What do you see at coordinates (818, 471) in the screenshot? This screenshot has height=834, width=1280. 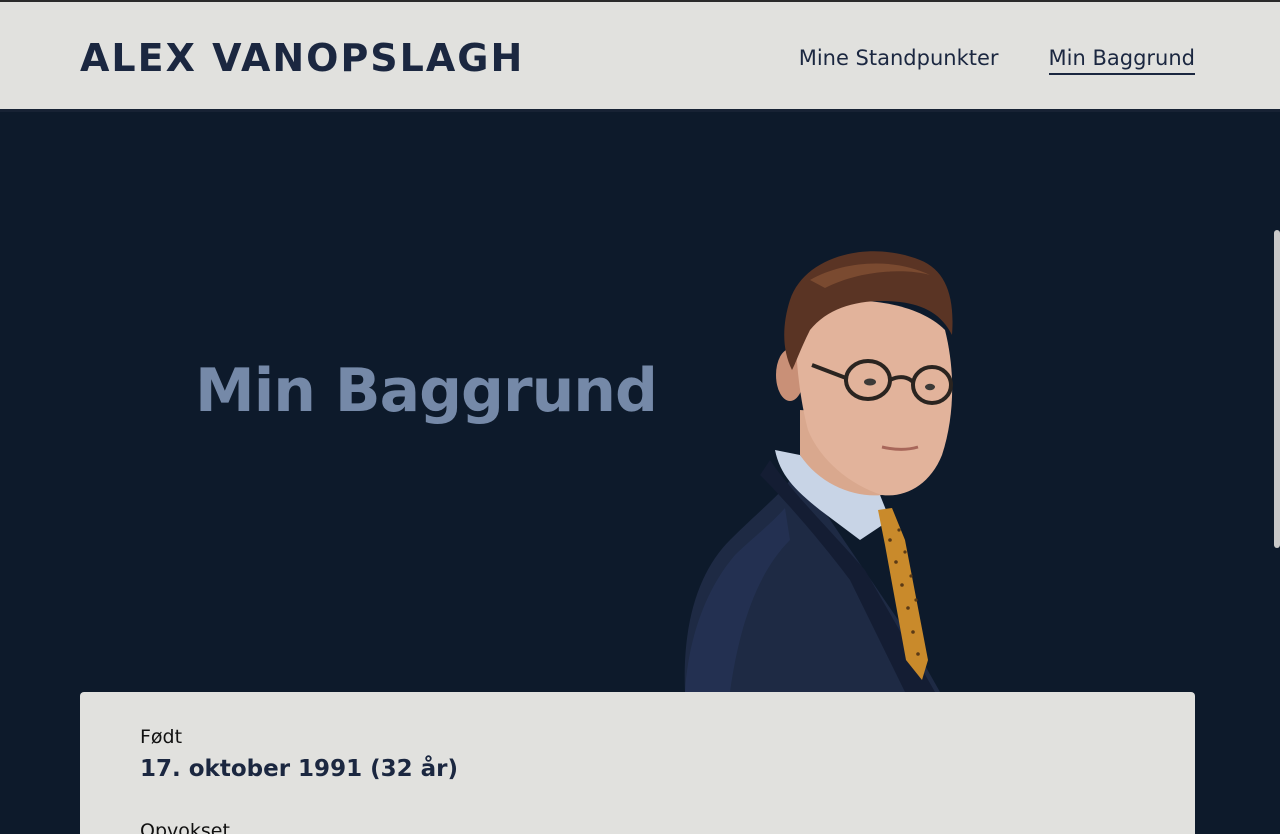 I see `portrait-photo` at bounding box center [818, 471].